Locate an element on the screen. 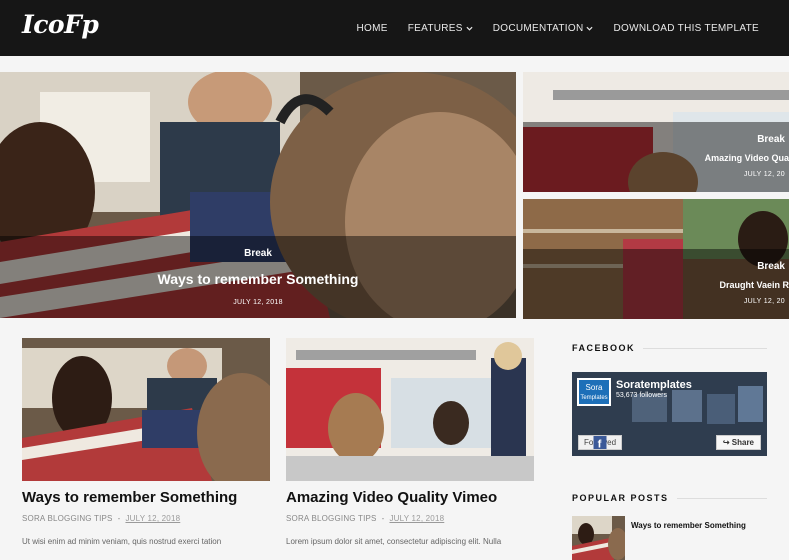 This screenshot has height=560, width=789. facebook-widget-heading: FACEBOOK is located at coordinates (604, 348).